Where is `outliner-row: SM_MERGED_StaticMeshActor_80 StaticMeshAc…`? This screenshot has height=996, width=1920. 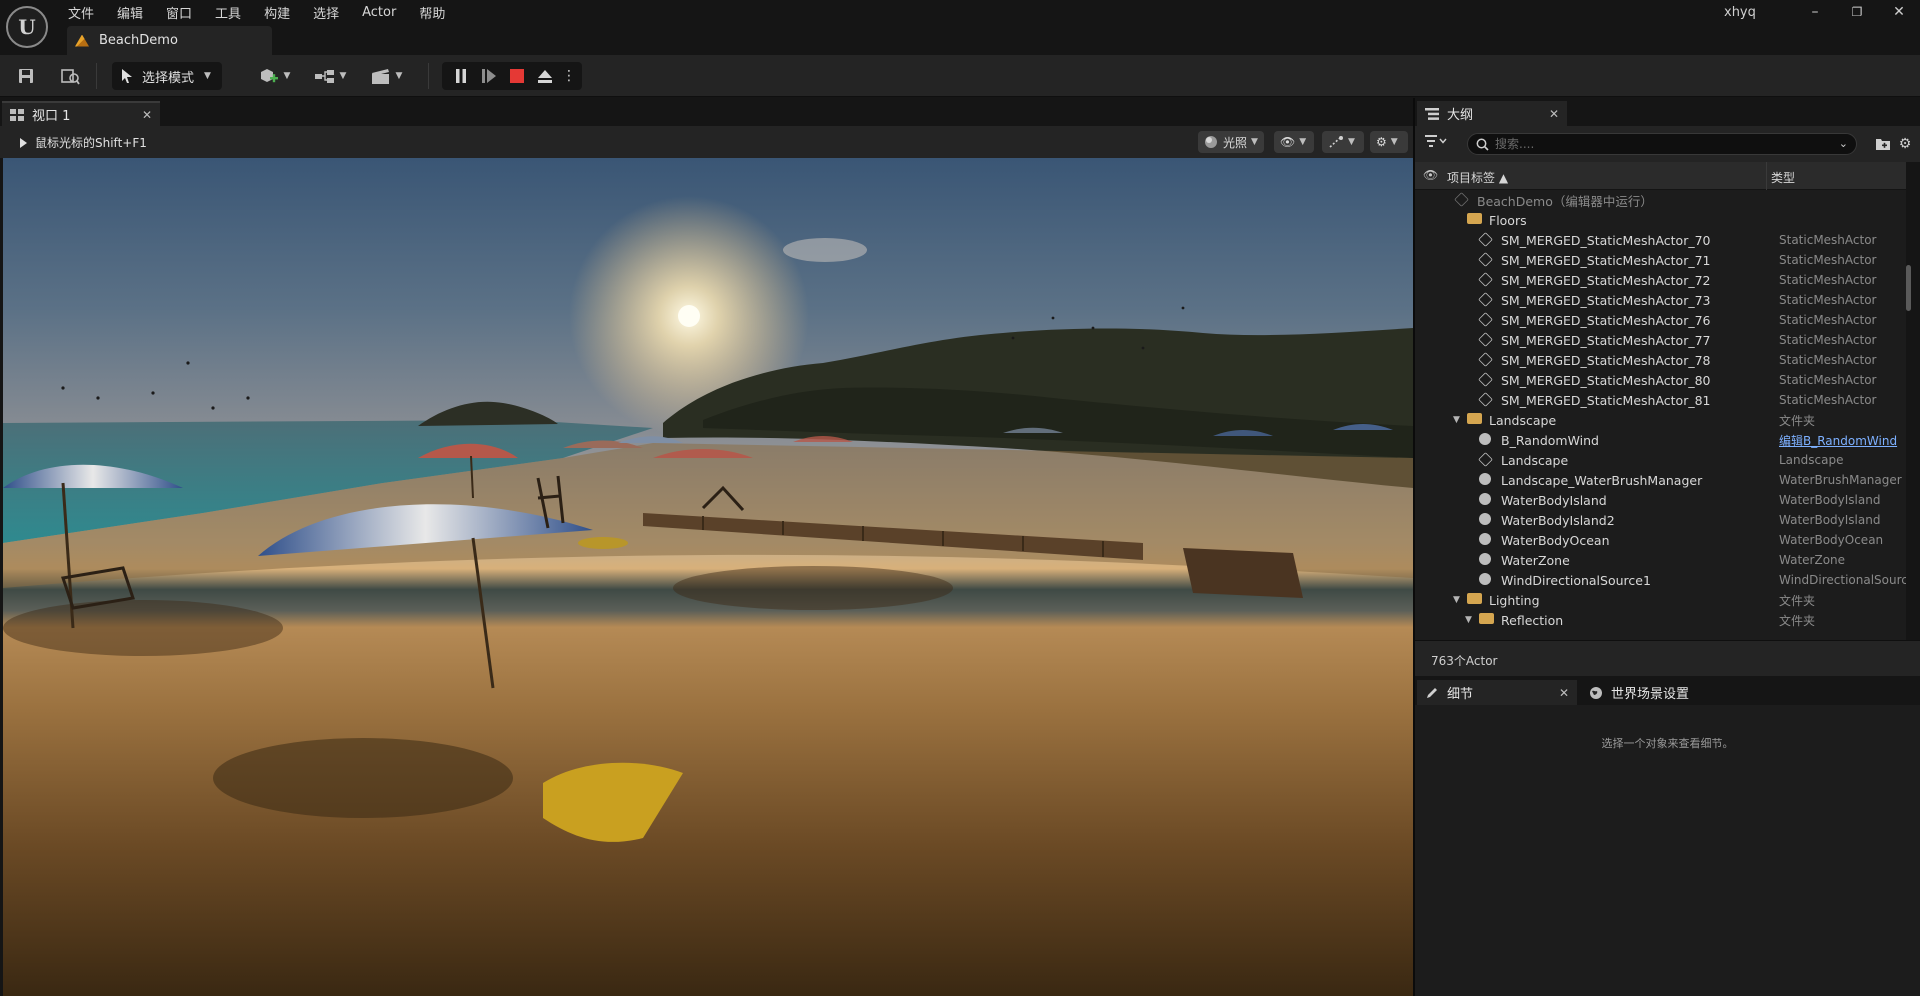 outliner-row: SM_MERGED_StaticMeshActor_80 StaticMeshAc… is located at coordinates (1660, 380).